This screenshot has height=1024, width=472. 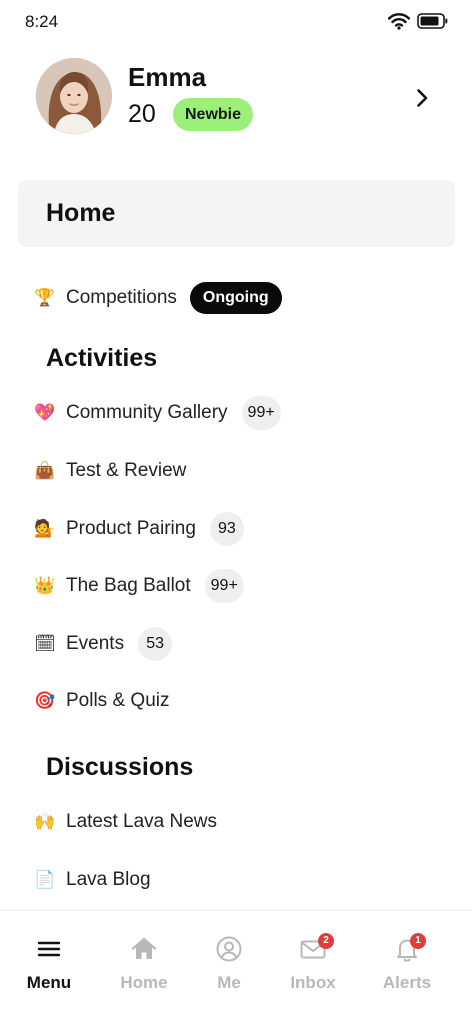 I want to click on menu-item-label: Lava Blog, so click(x=108, y=879).